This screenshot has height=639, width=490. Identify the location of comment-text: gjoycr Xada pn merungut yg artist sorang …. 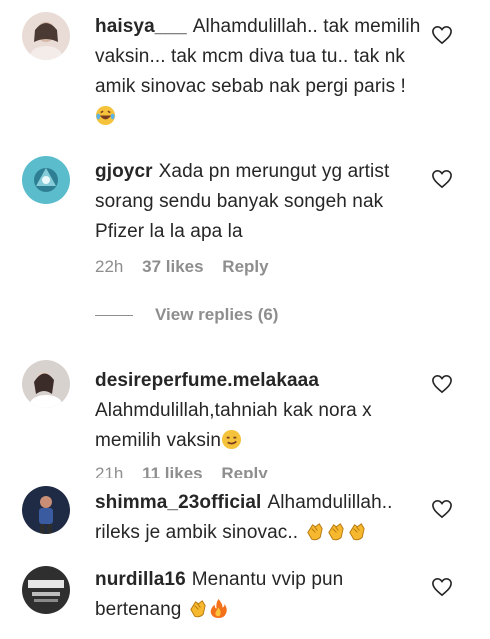
(260, 202).